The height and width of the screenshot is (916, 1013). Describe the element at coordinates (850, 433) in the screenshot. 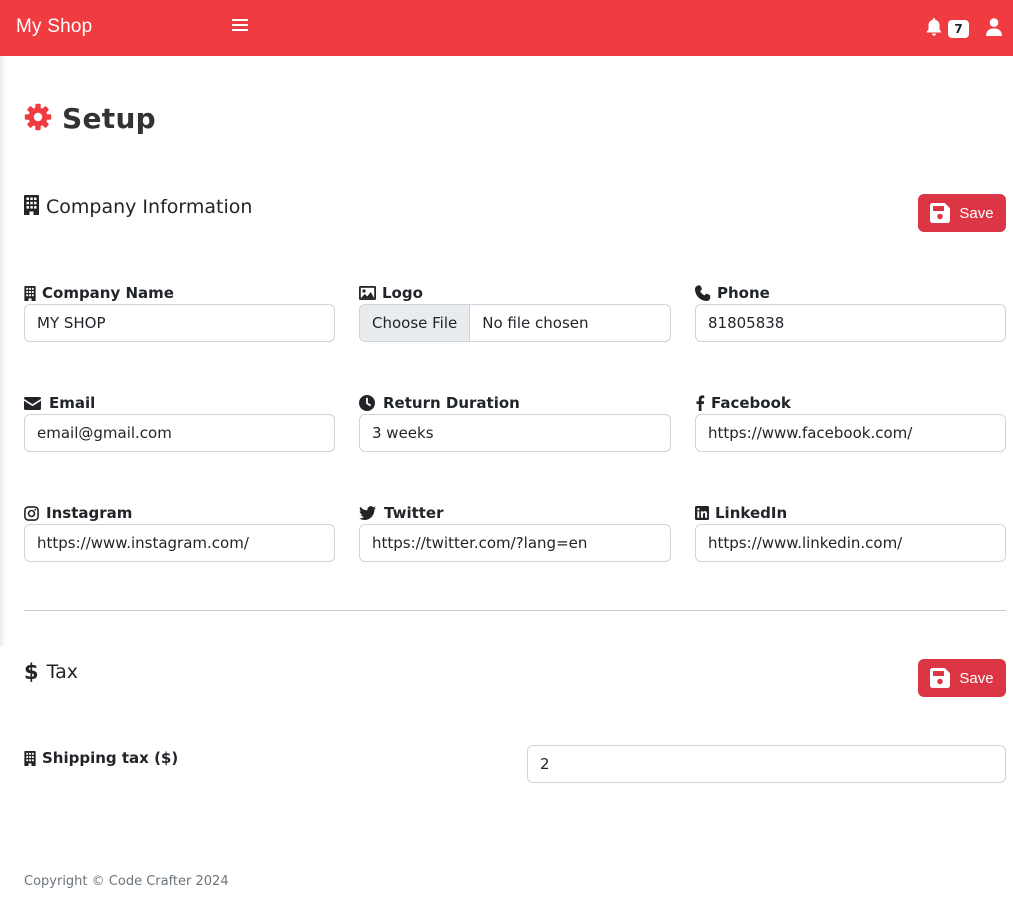

I see `facebook-input: https://www.facebook.com/` at that location.